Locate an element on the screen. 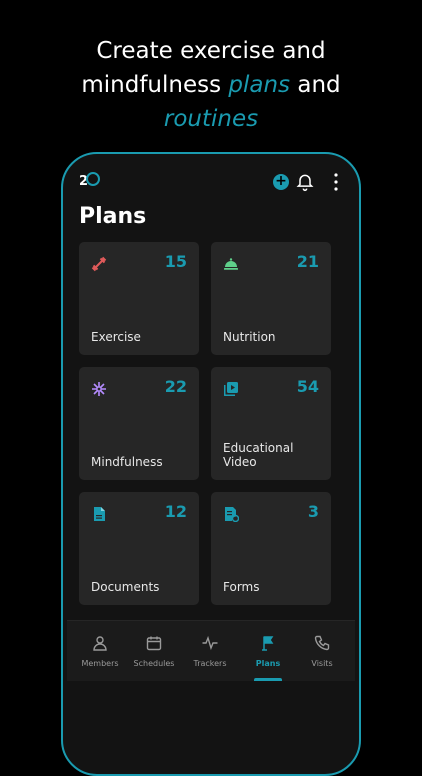 This screenshot has height=776, width=422. form-icon is located at coordinates (232, 514).